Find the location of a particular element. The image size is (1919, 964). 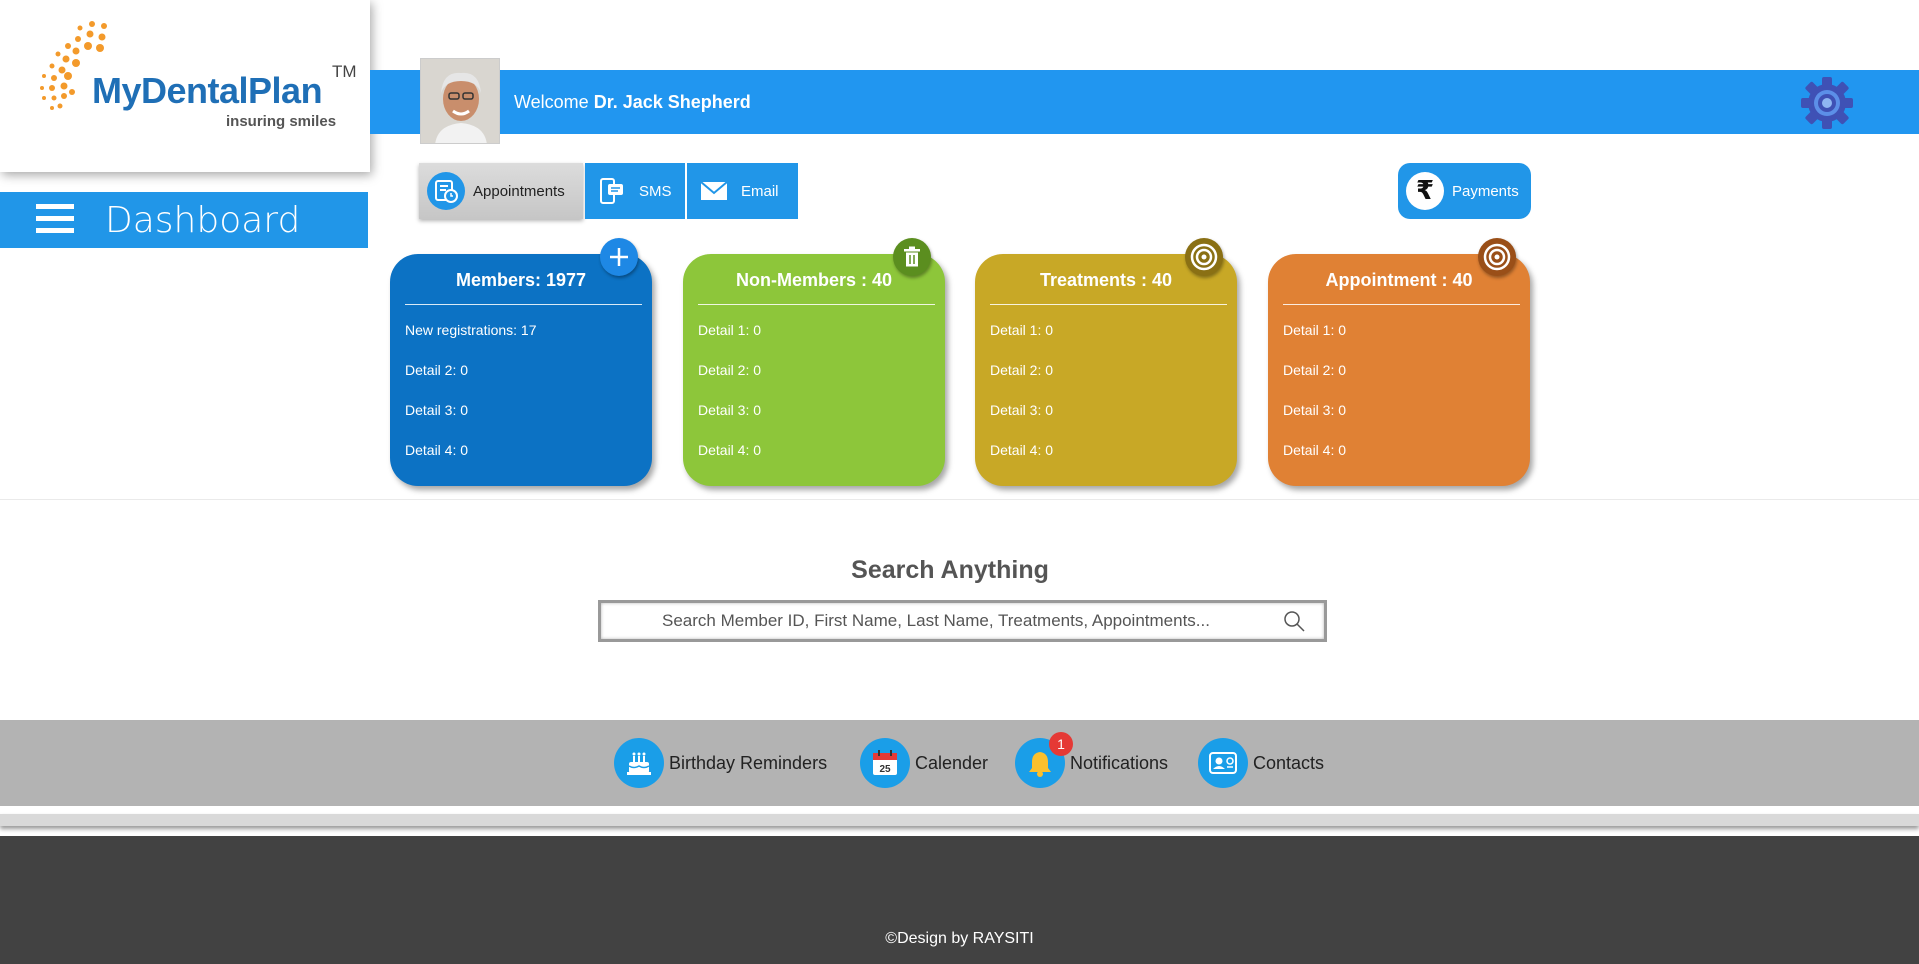

envelope-icon is located at coordinates (714, 191).